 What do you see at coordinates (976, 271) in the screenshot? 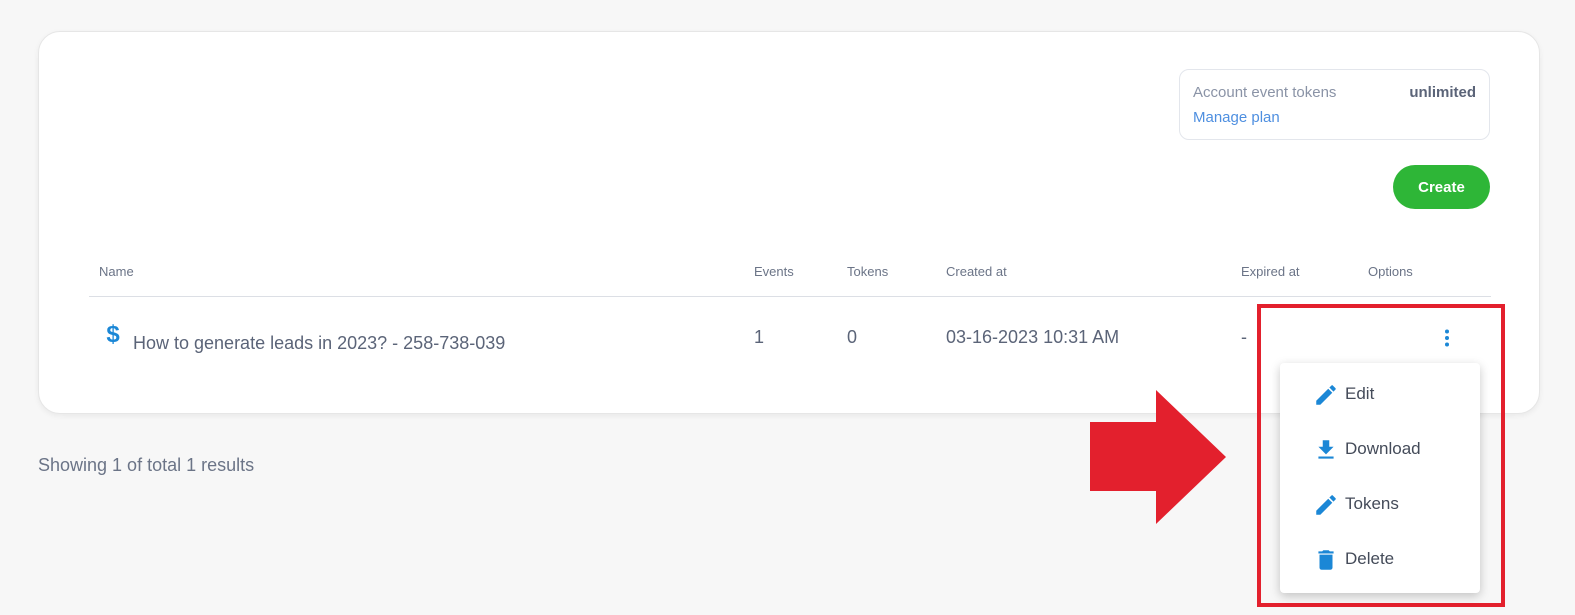
I see `column-header-created-at: Created at` at bounding box center [976, 271].